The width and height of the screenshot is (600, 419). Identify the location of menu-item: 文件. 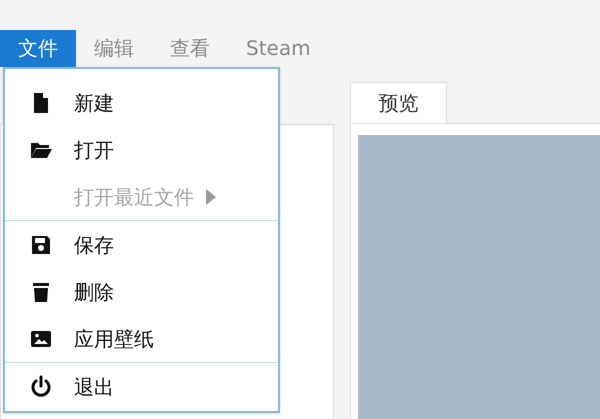
(38, 48).